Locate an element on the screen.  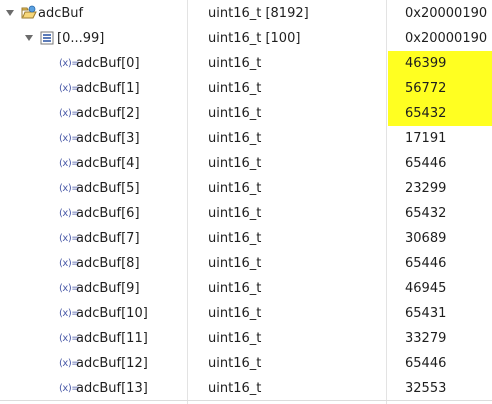
name-cell: (x)= adcBuf[1] is located at coordinates (93, 88).